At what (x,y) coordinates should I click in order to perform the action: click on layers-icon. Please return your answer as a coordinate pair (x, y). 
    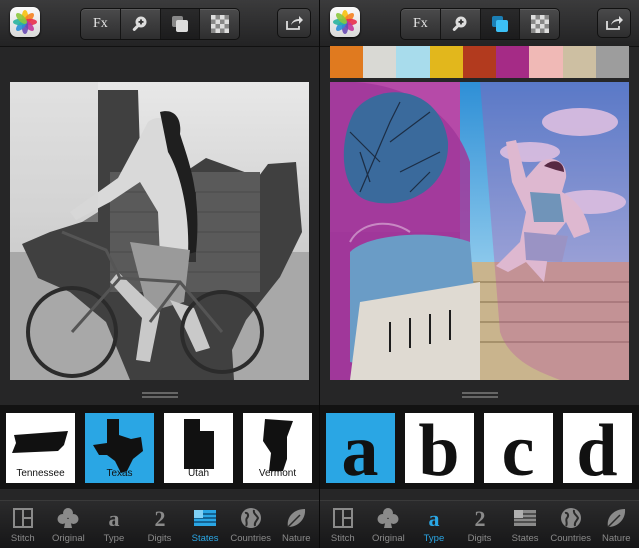
    Looking at the image, I should click on (179, 24).